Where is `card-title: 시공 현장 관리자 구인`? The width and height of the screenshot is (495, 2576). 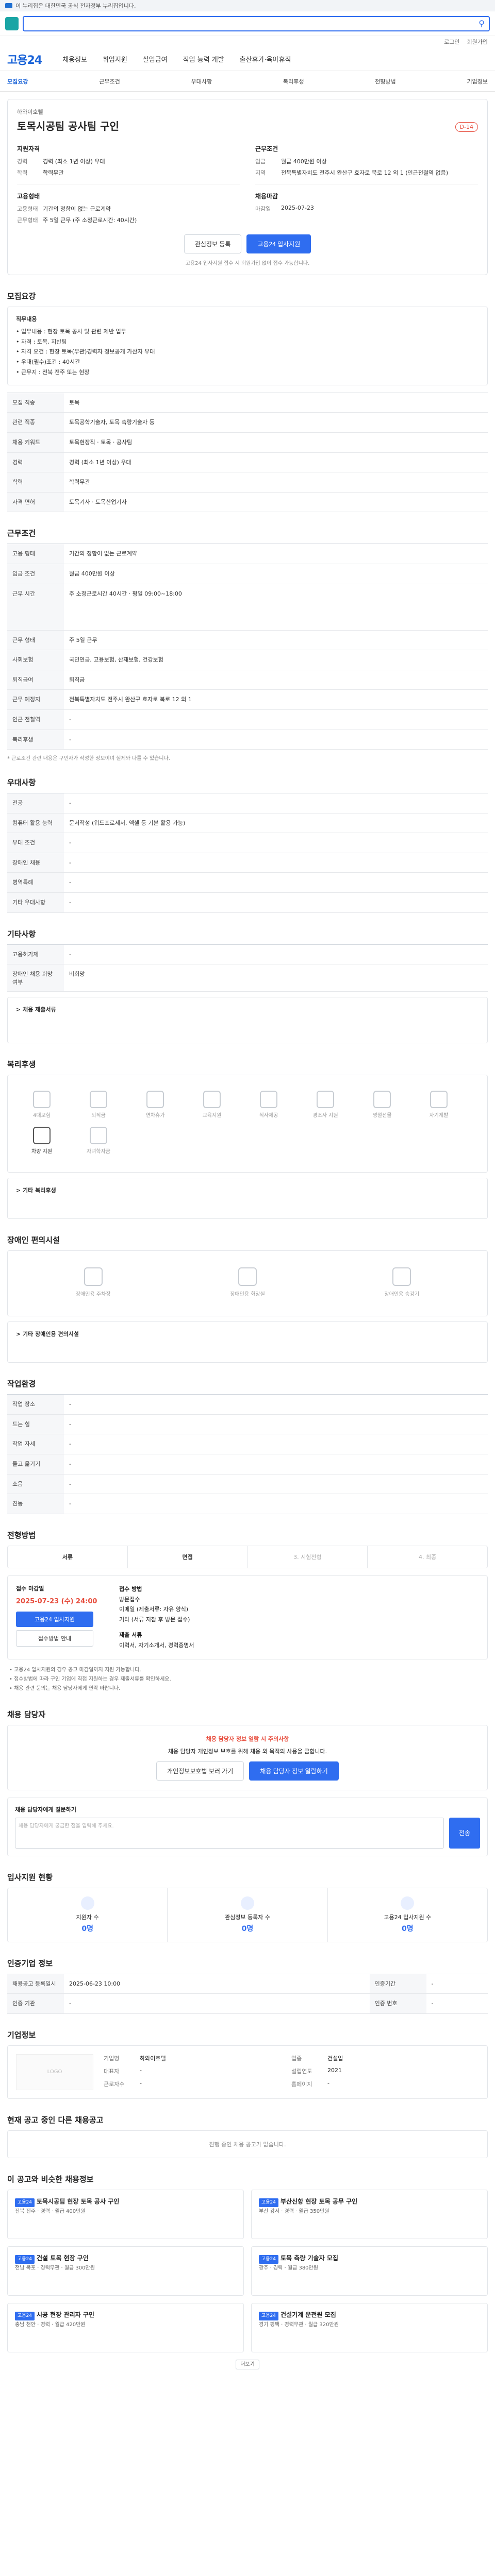 card-title: 시공 현장 관리자 구인 is located at coordinates (65, 2314).